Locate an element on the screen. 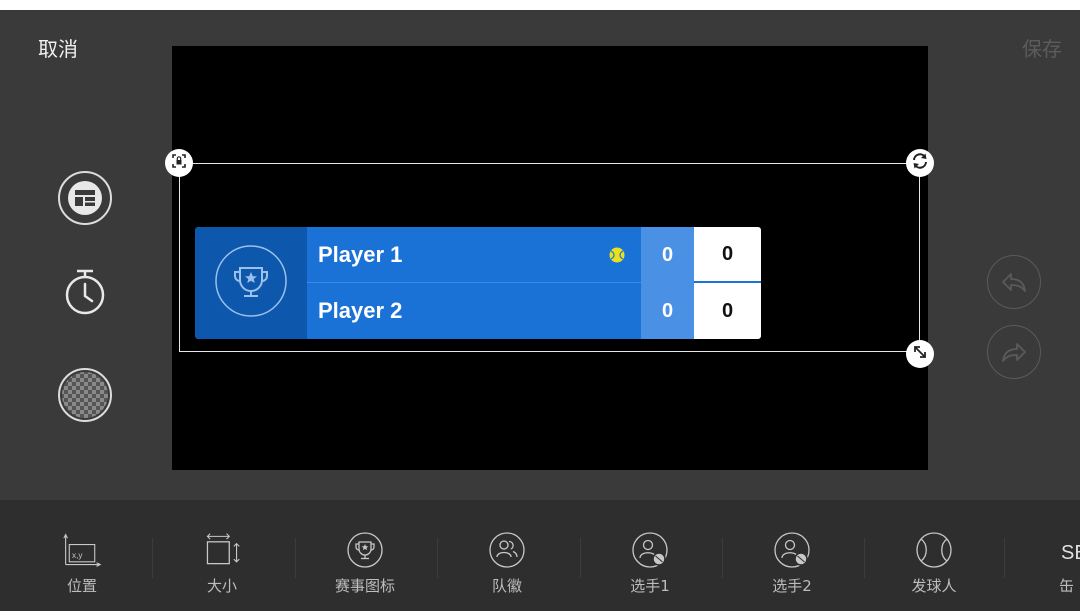  layout-button is located at coordinates (85, 198).